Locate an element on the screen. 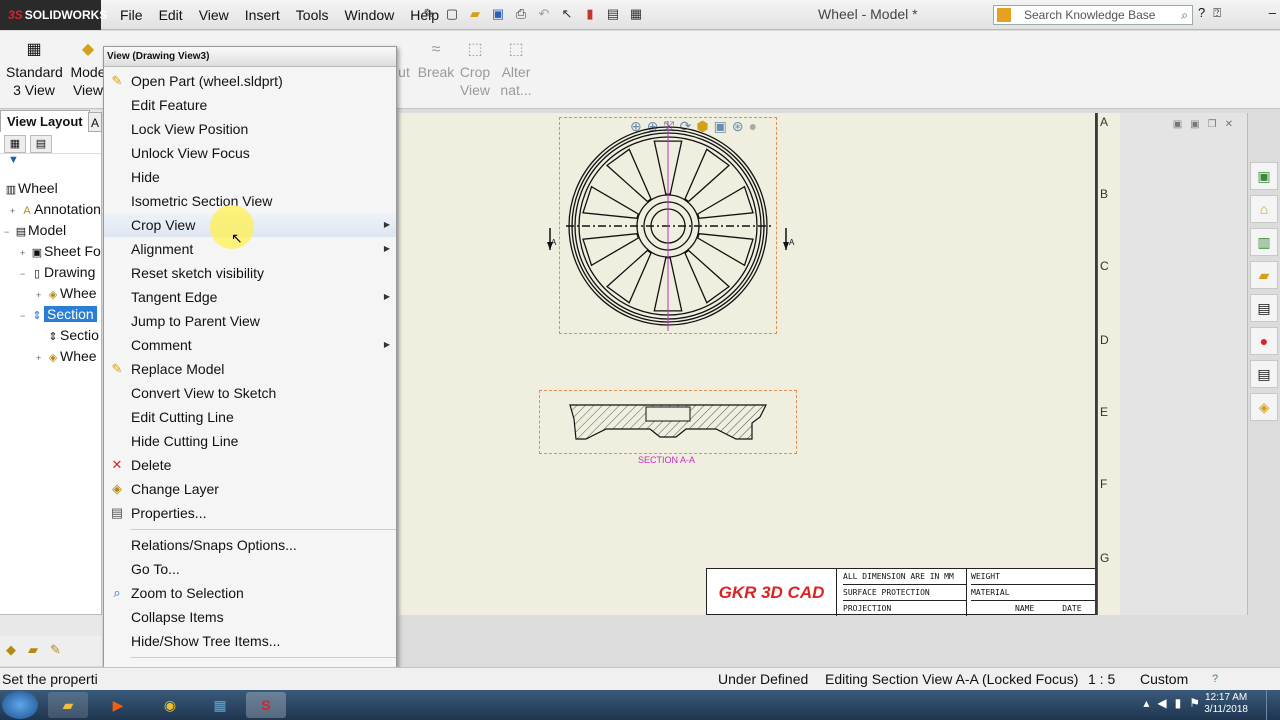  menu-item-alignment: Alignment ▶ is located at coordinates (250, 249).